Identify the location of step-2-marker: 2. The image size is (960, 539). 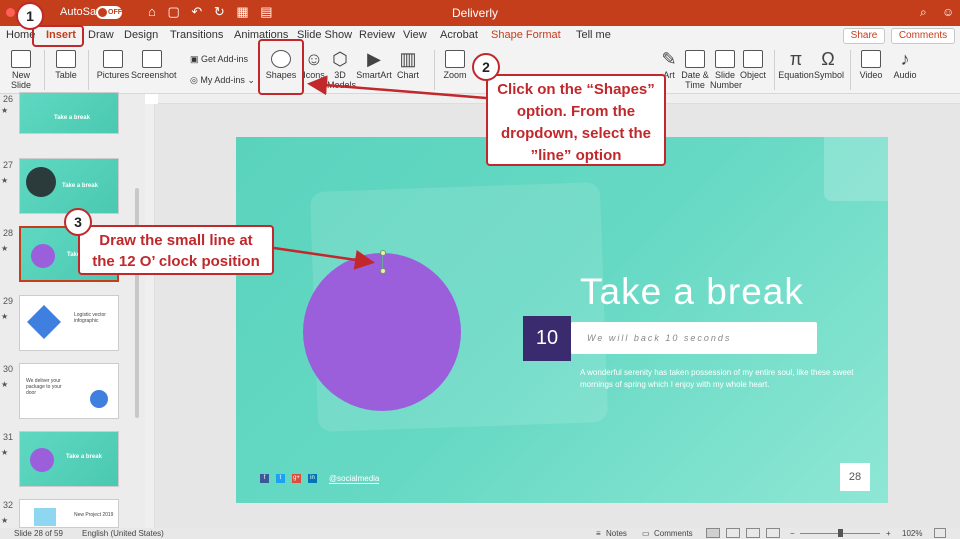
(486, 67).